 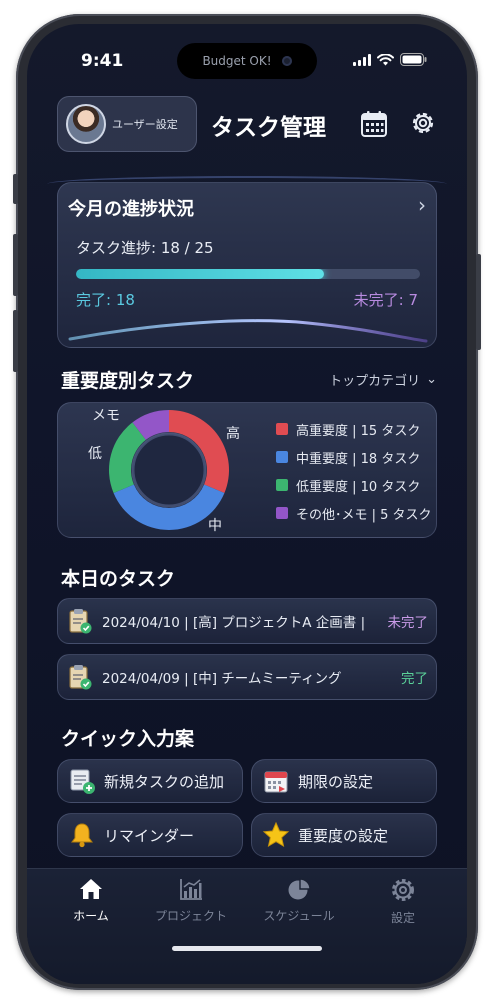 What do you see at coordinates (247, 926) in the screenshot?
I see `bottom-tab-bar: ホーム プロジェクト スケジュール 設定` at bounding box center [247, 926].